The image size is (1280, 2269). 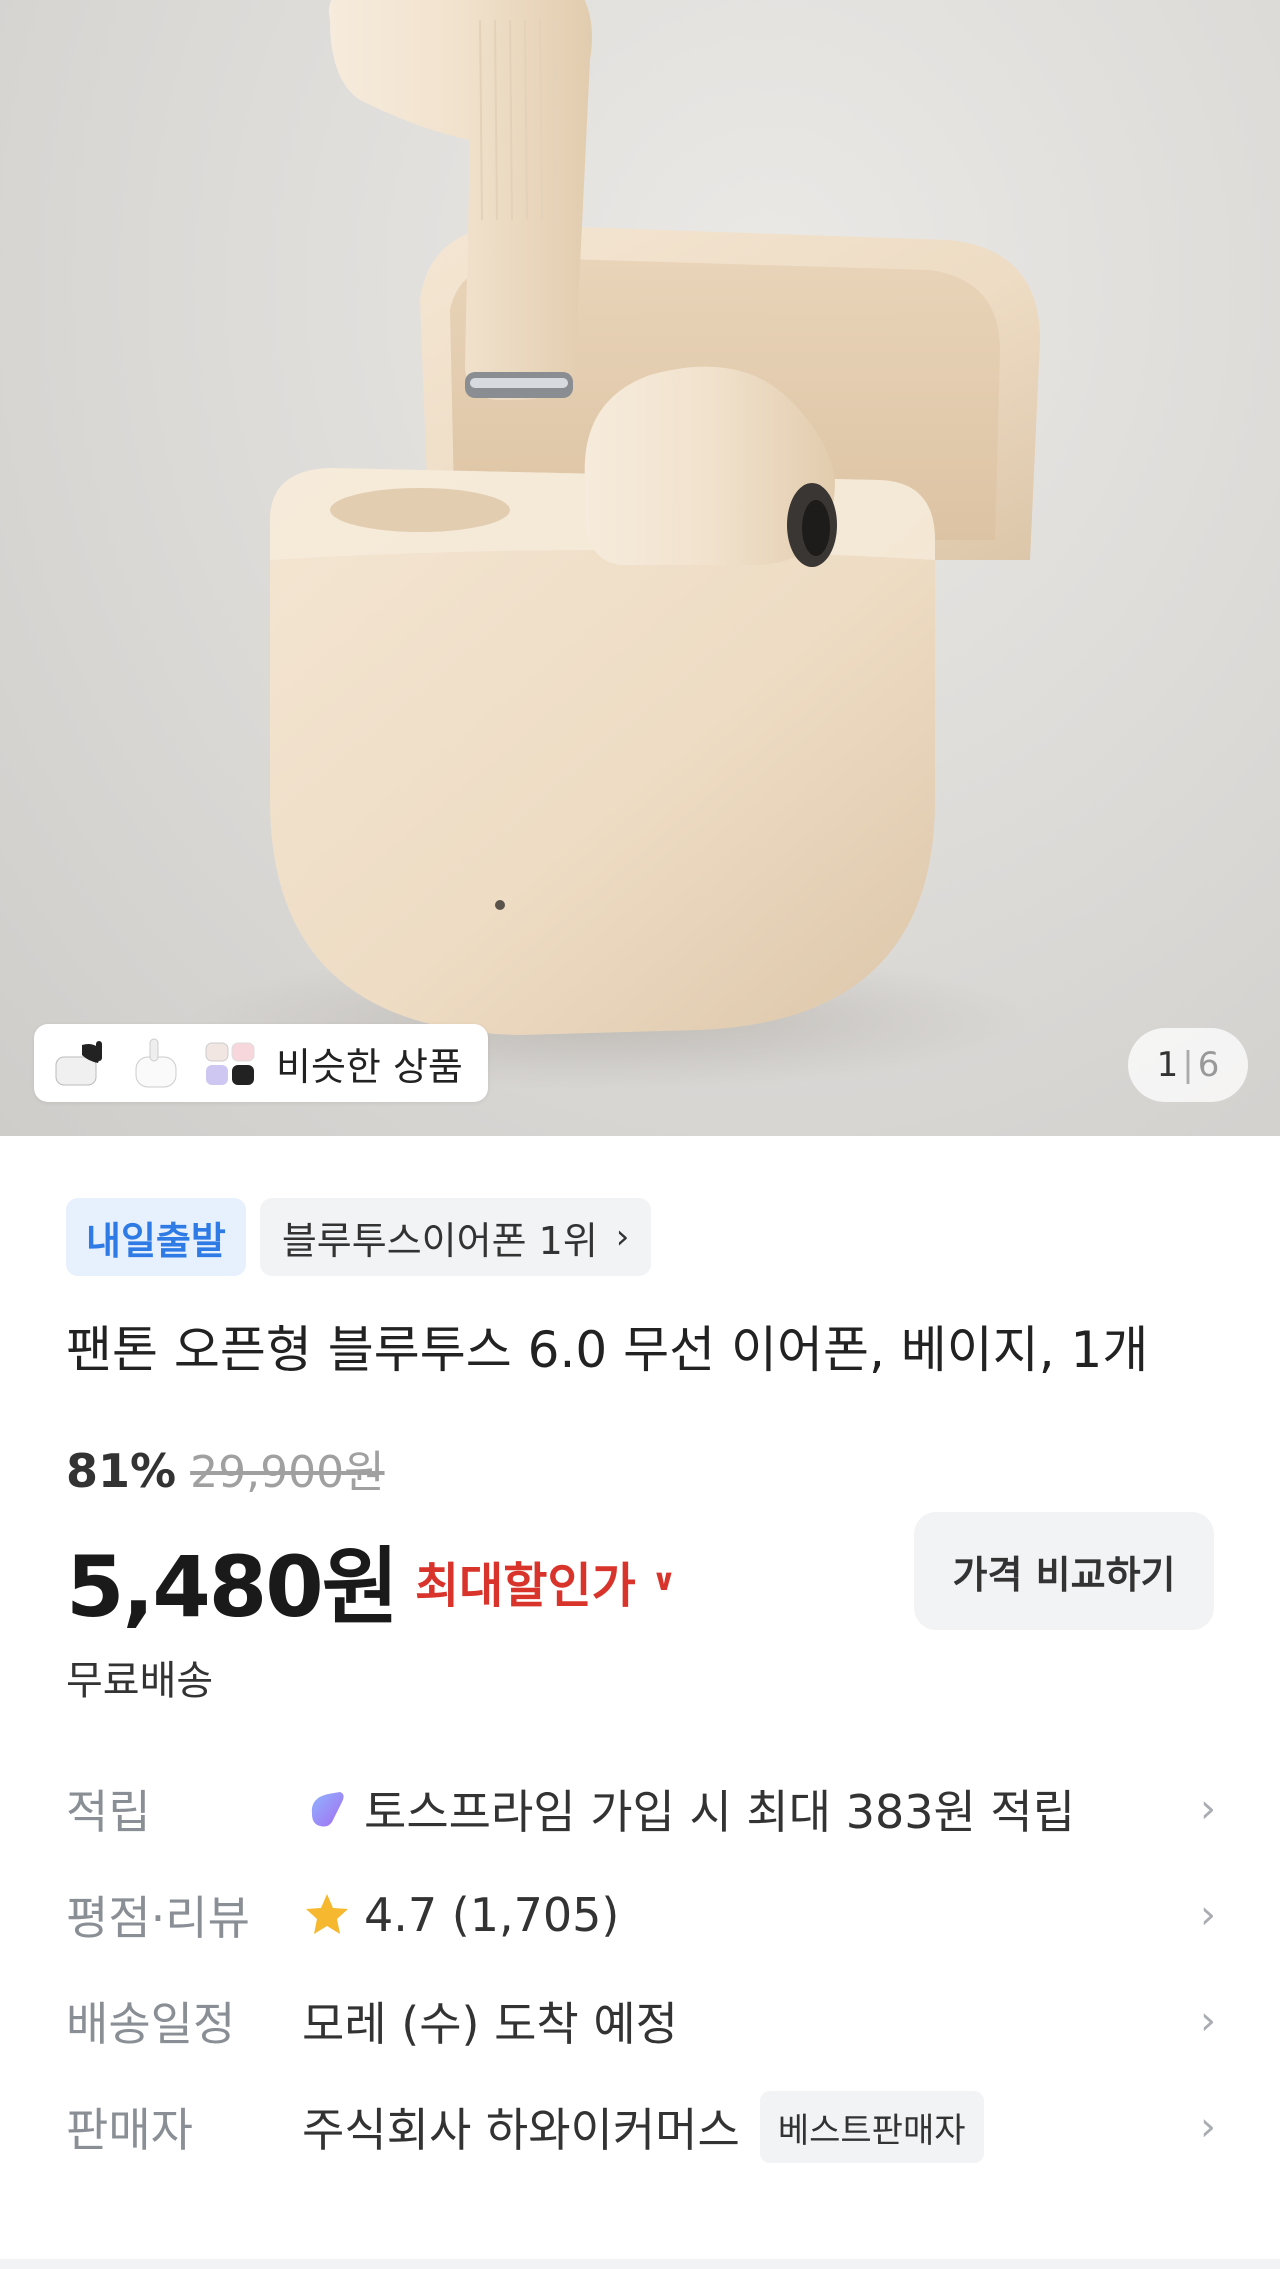 I want to click on seller-name: 주식회사 하와이커머스, so click(x=521, y=2130).